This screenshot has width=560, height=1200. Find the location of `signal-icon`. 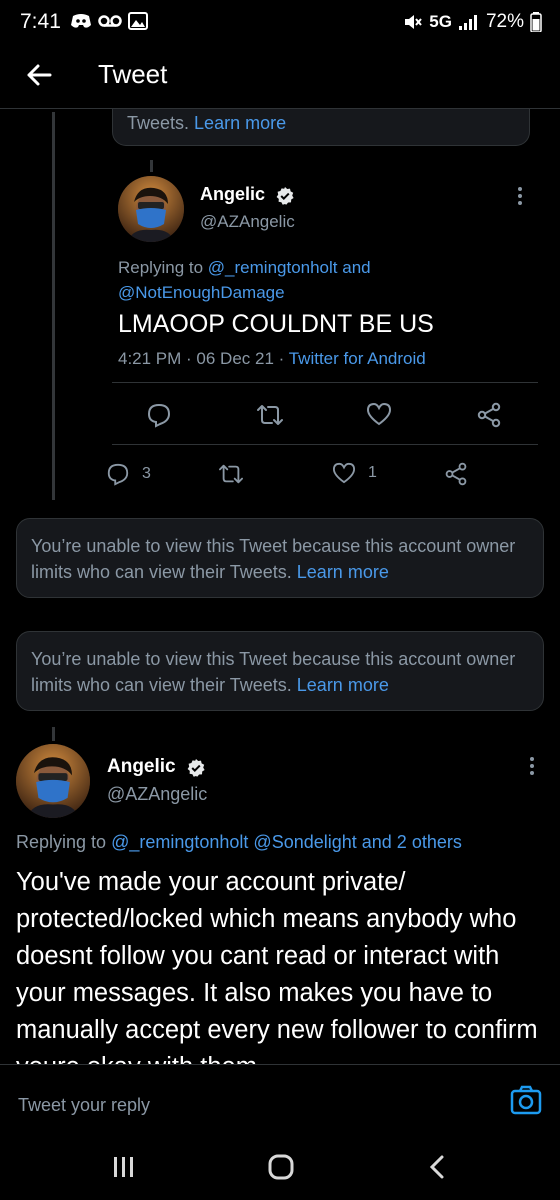

signal-icon is located at coordinates (467, 22).